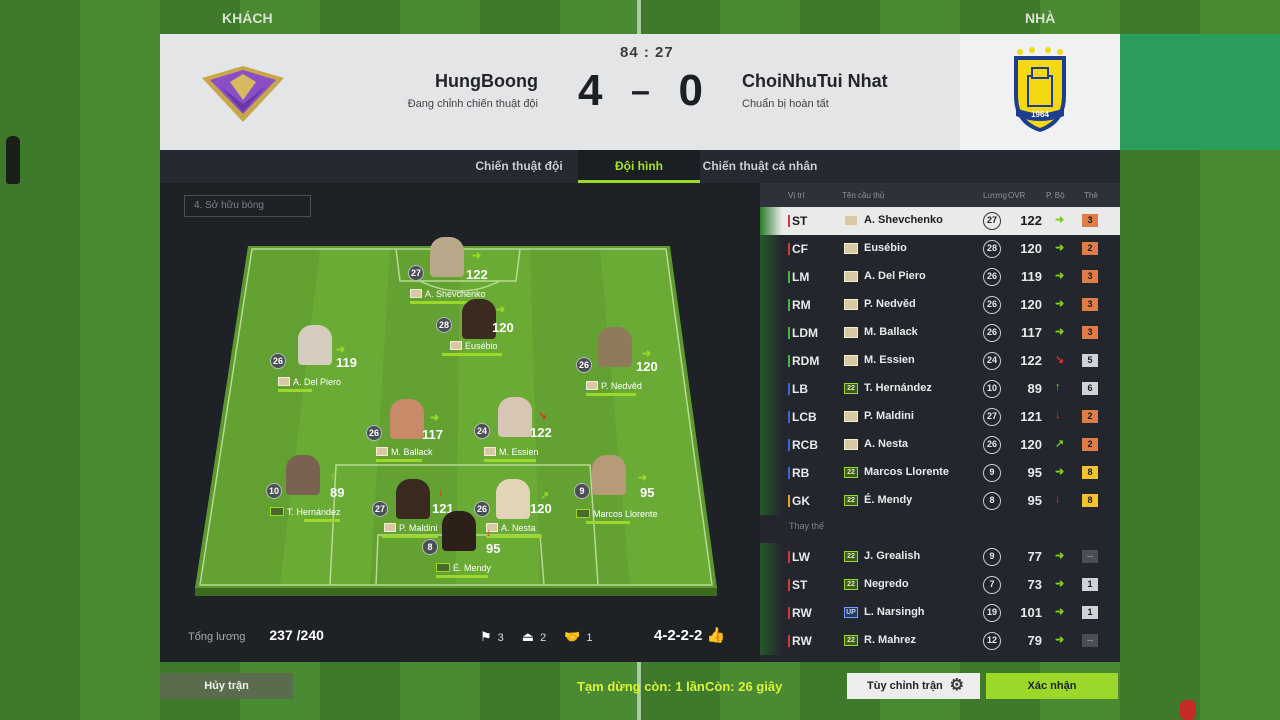  Describe the element at coordinates (863, 195) in the screenshot. I see `col-name: Tên cầu thủ` at that location.